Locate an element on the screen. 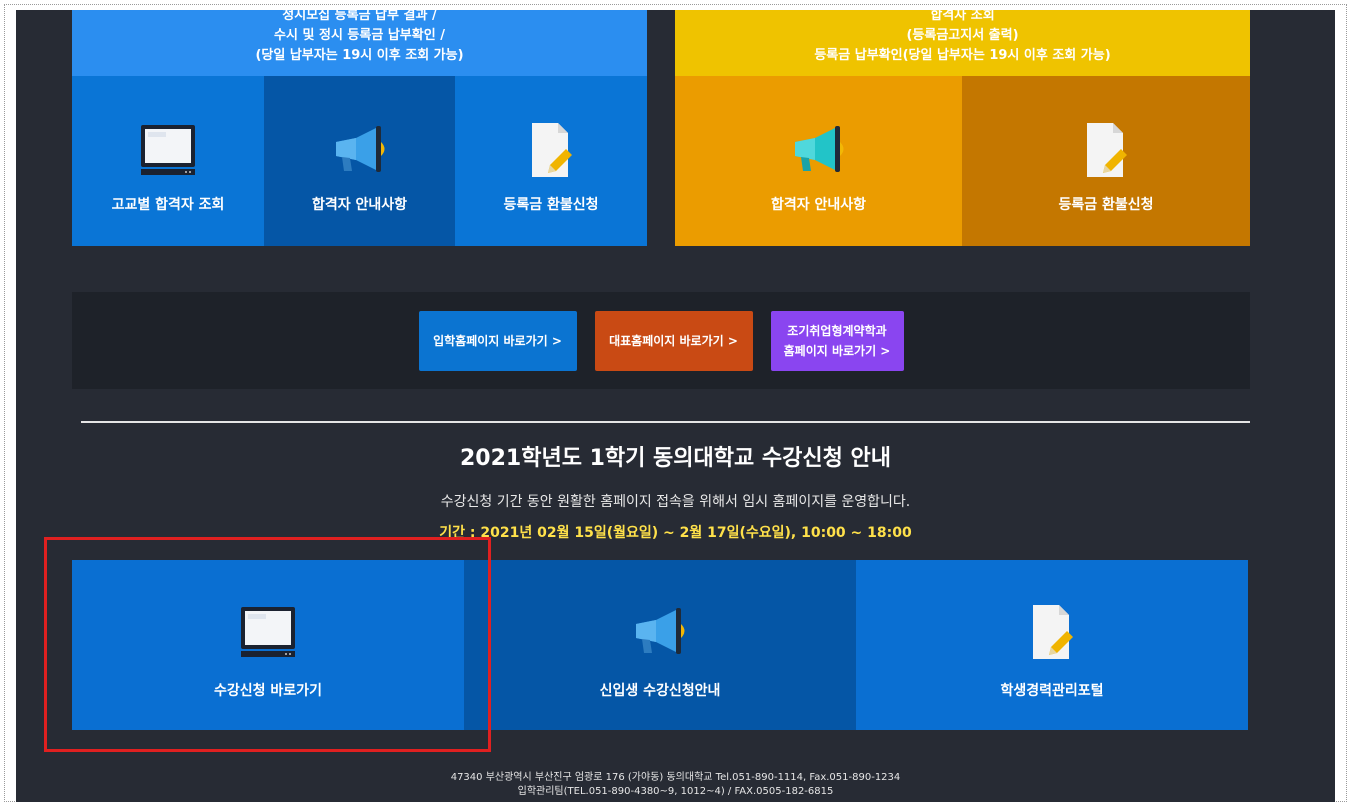 This screenshot has width=1351, height=802. tile-label: 학생경력관리포털 is located at coordinates (1052, 691).